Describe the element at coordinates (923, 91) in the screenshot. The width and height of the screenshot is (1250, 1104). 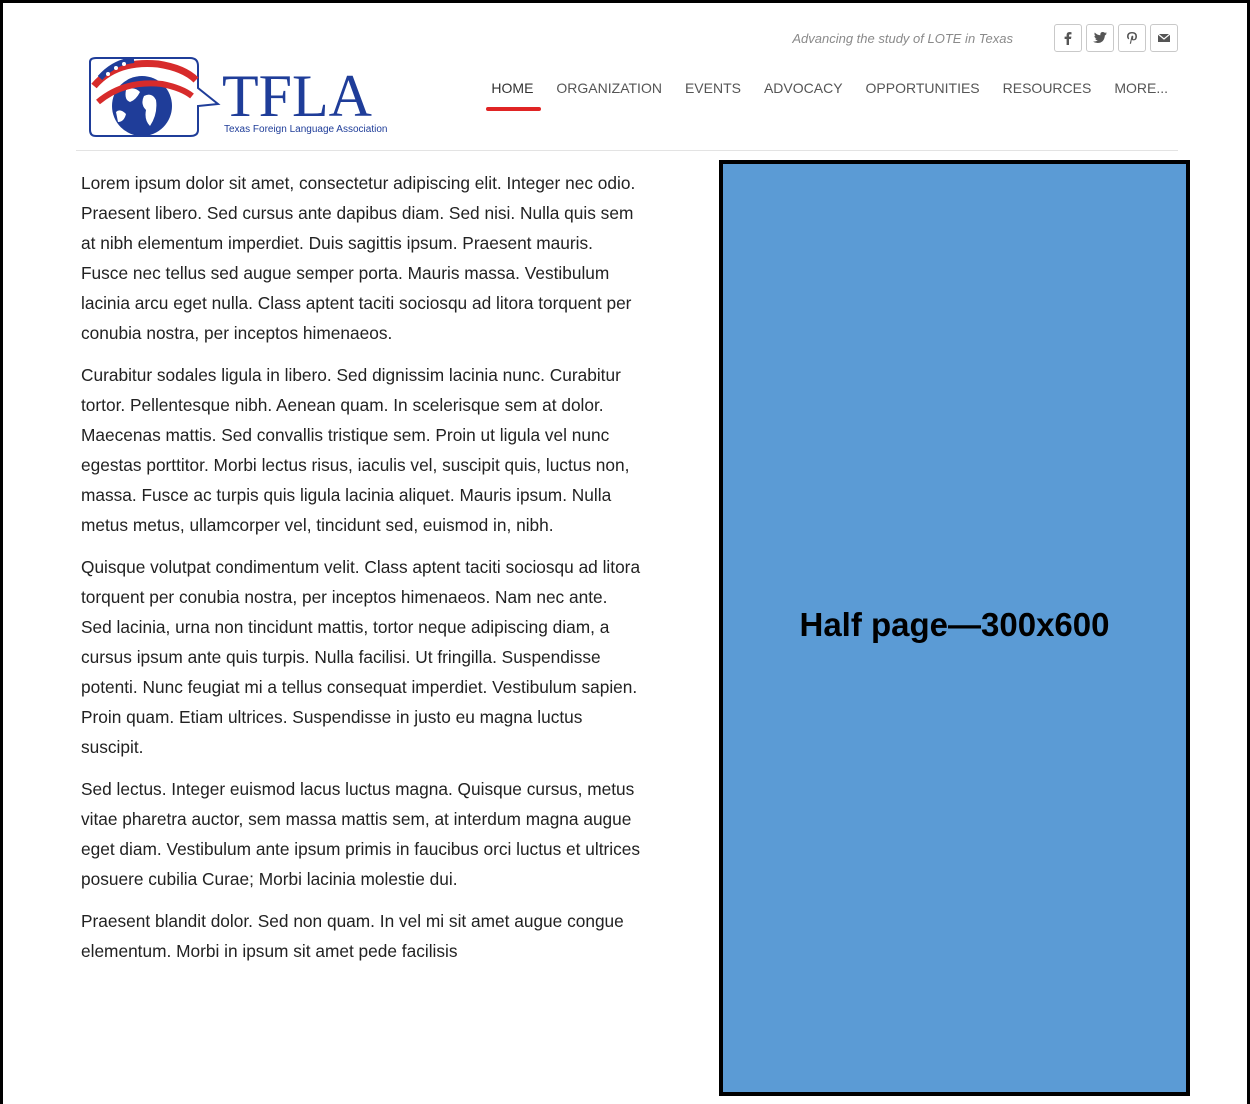
I see `nav-opportunities: OPPORTUNITIES` at that location.